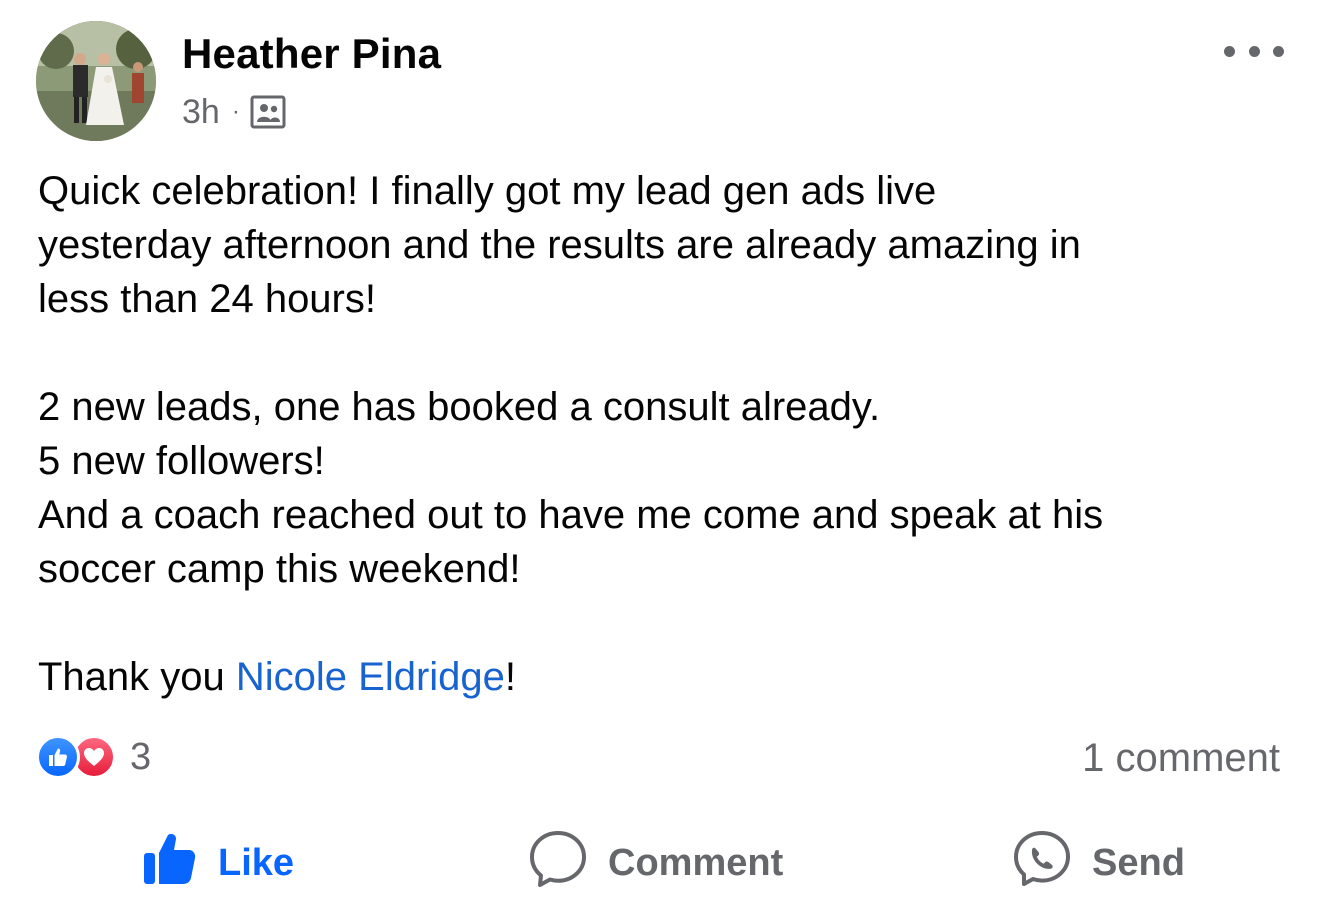 Image resolution: width=1320 pixels, height=907 pixels. What do you see at coordinates (58, 757) in the screenshot?
I see `like-reaction-icon` at bounding box center [58, 757].